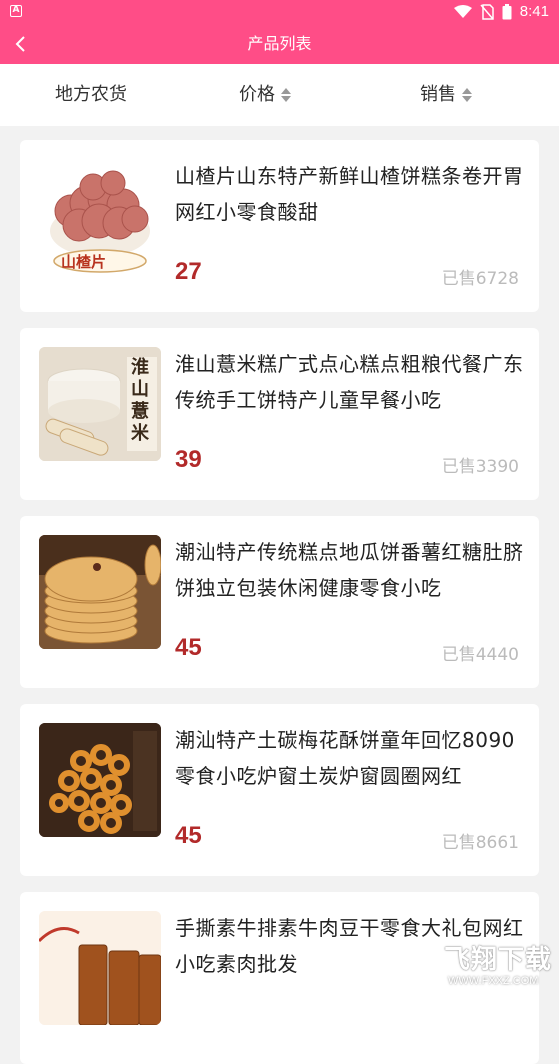  Describe the element at coordinates (493, 981) in the screenshot. I see `watermark-url: WWW.FXXZ.COM` at that location.